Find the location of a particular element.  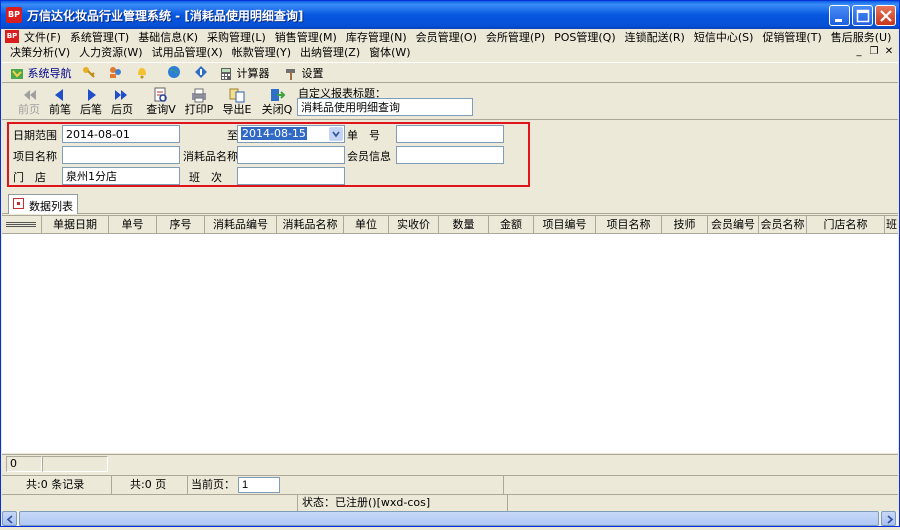

app-logo-icon: BP is located at coordinates (14, 15).